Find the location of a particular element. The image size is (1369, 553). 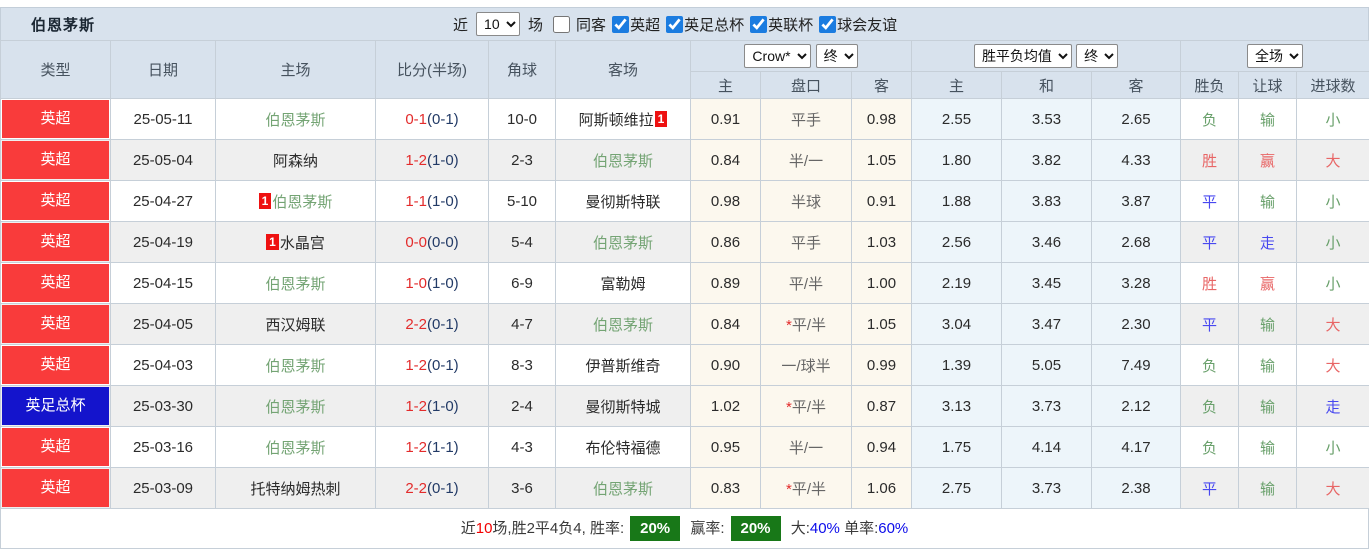

home-team-cell: 伯恩茅斯 is located at coordinates (296, 283).